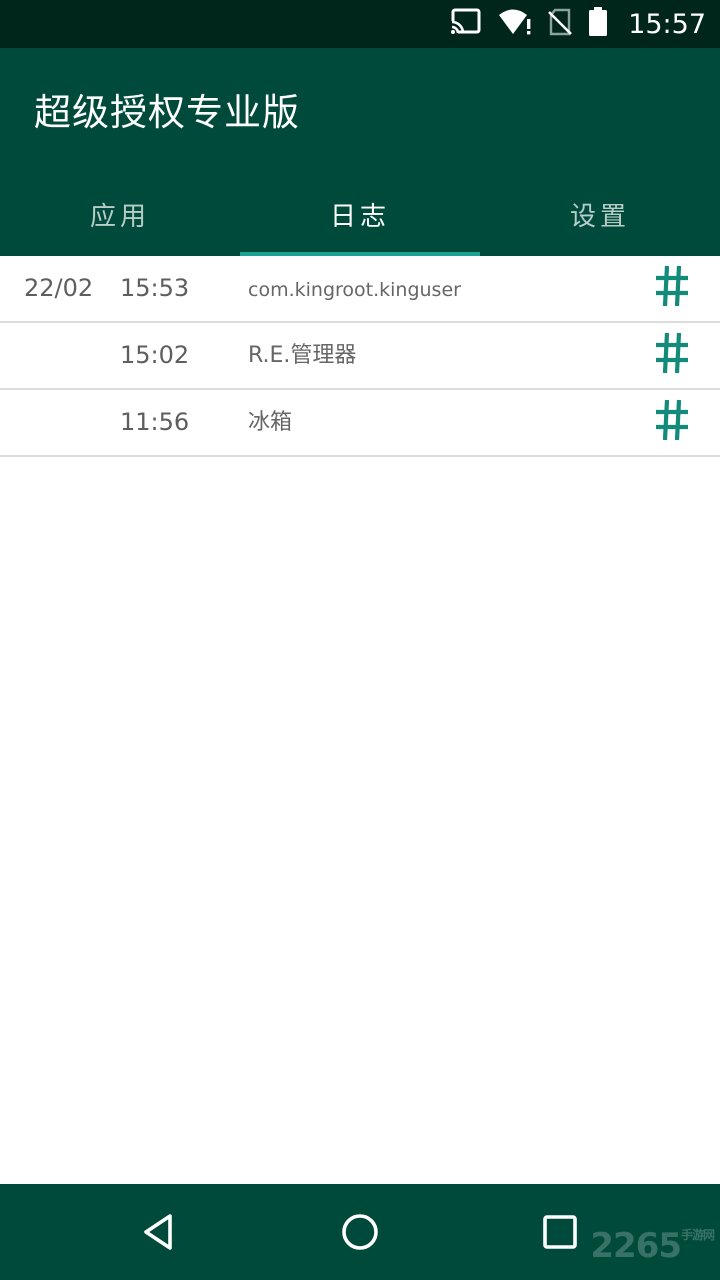 This screenshot has width=720, height=1280. What do you see at coordinates (560, 1232) in the screenshot?
I see `recents-icon` at bounding box center [560, 1232].